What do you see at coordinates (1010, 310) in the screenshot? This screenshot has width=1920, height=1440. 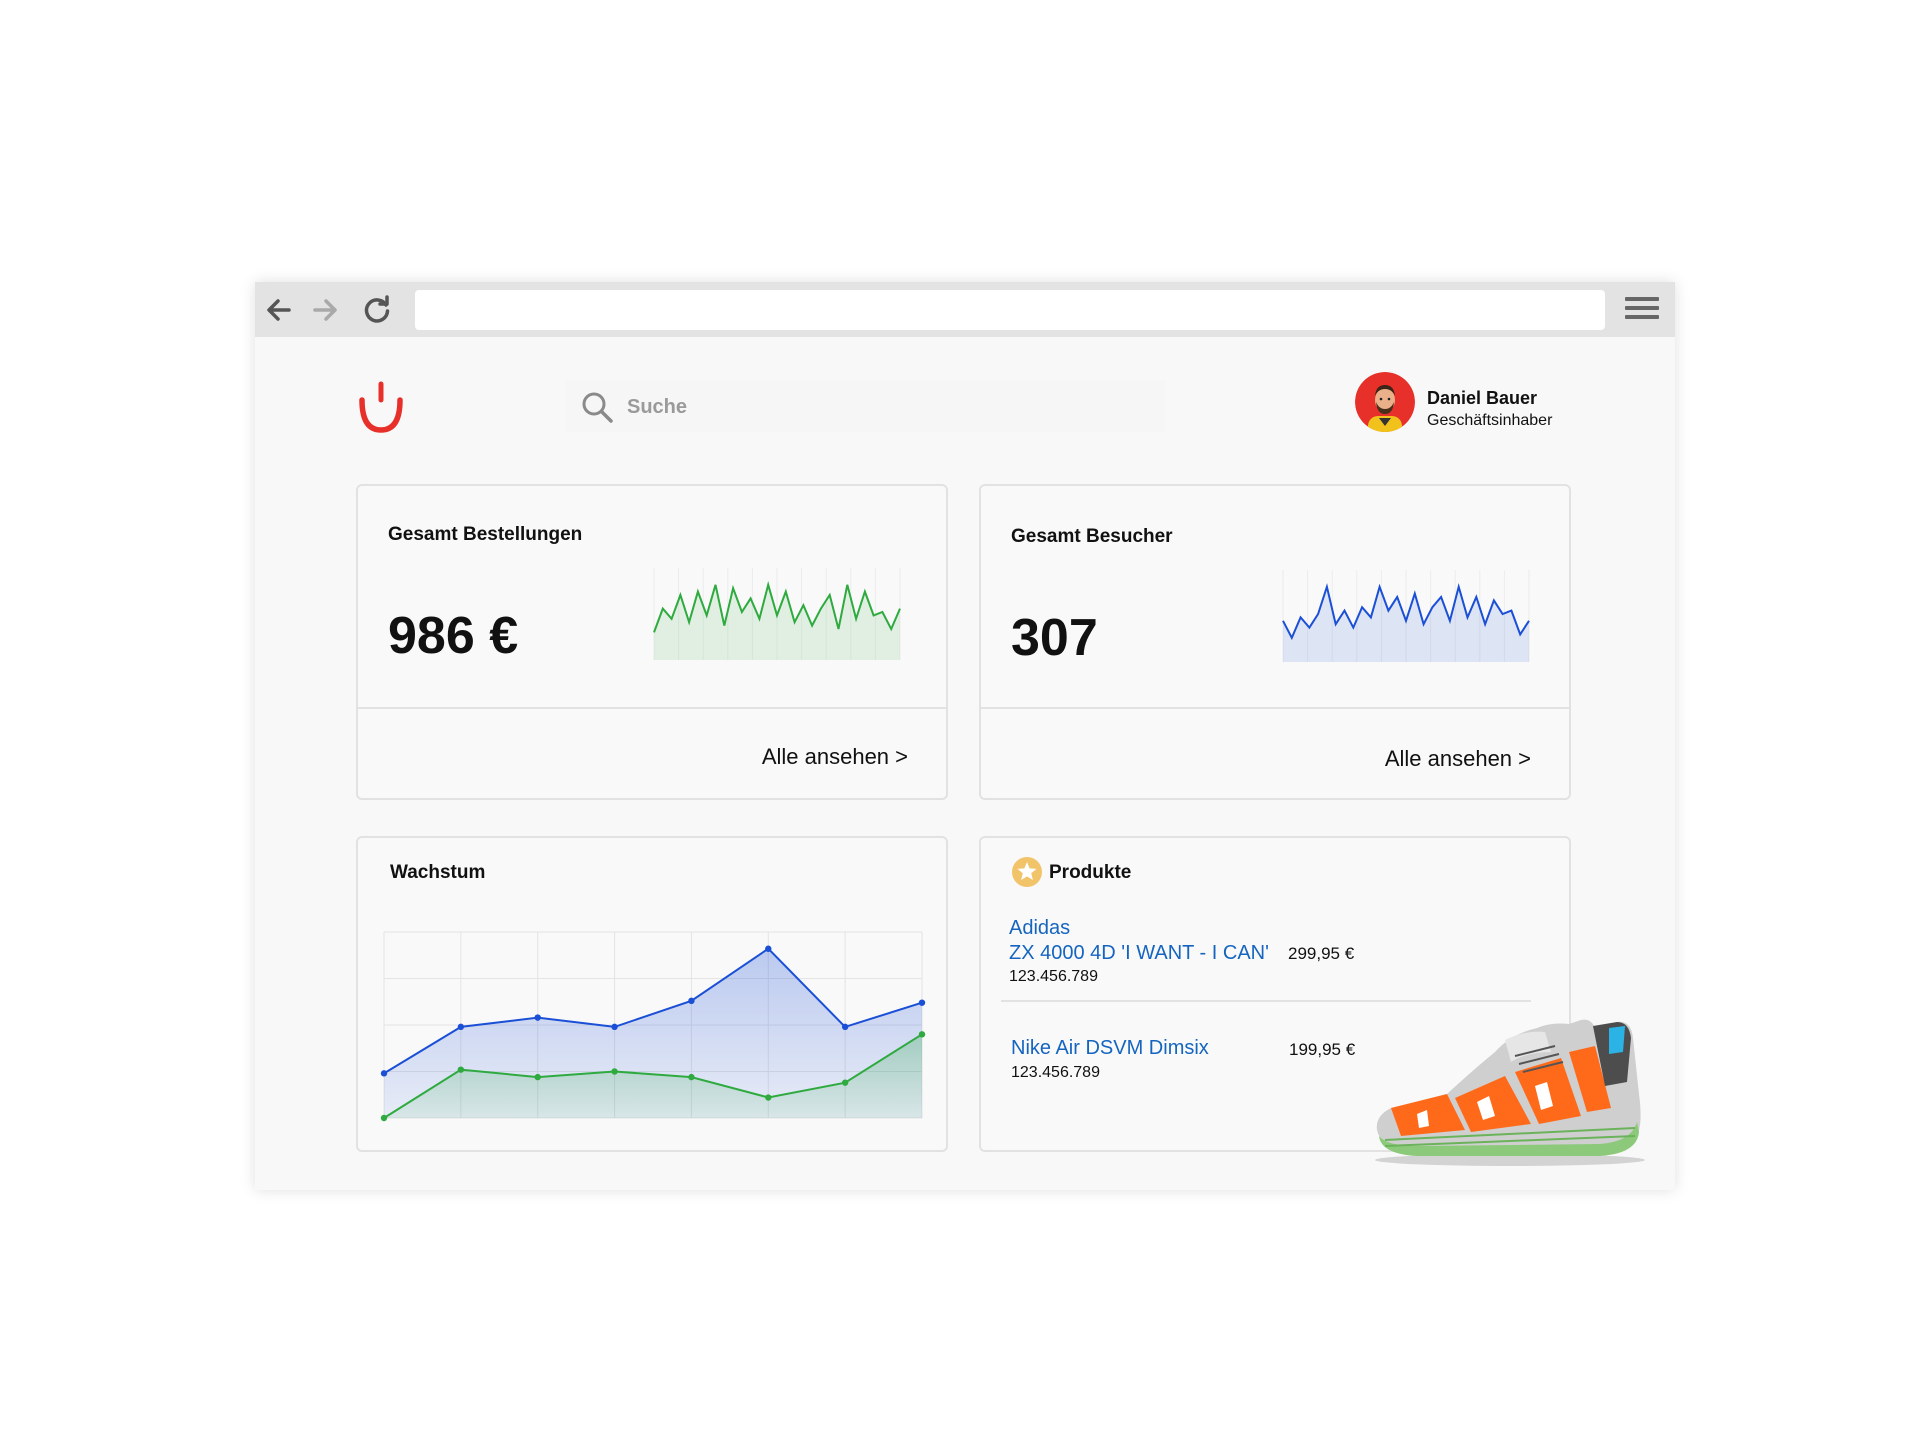 I see `url-bar` at bounding box center [1010, 310].